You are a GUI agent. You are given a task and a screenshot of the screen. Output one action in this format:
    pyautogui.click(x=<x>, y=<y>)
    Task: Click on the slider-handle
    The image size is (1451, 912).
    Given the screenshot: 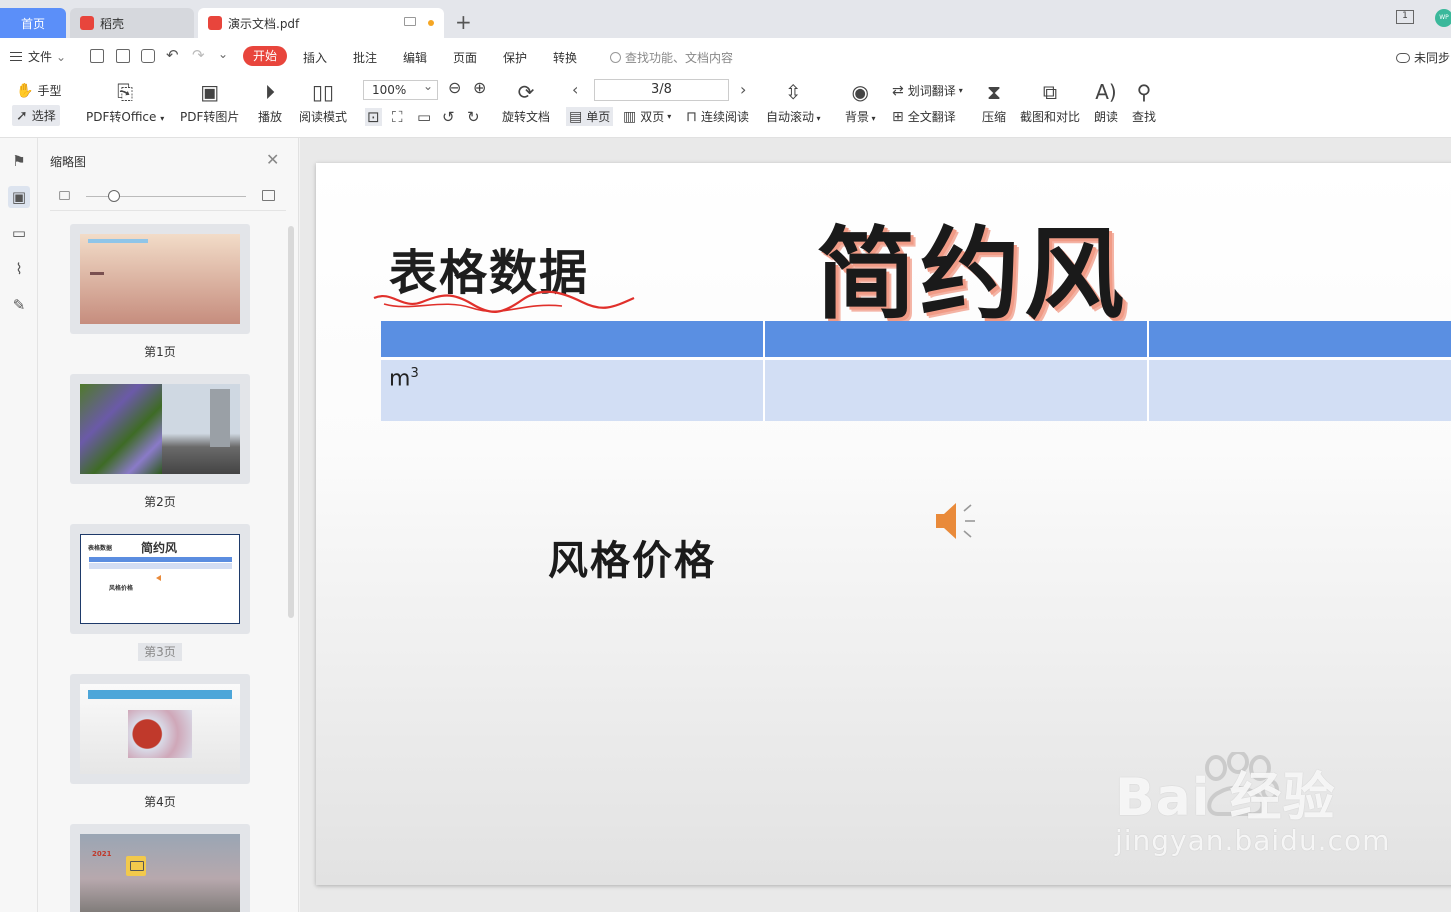 What is the action you would take?
    pyautogui.click(x=114, y=196)
    